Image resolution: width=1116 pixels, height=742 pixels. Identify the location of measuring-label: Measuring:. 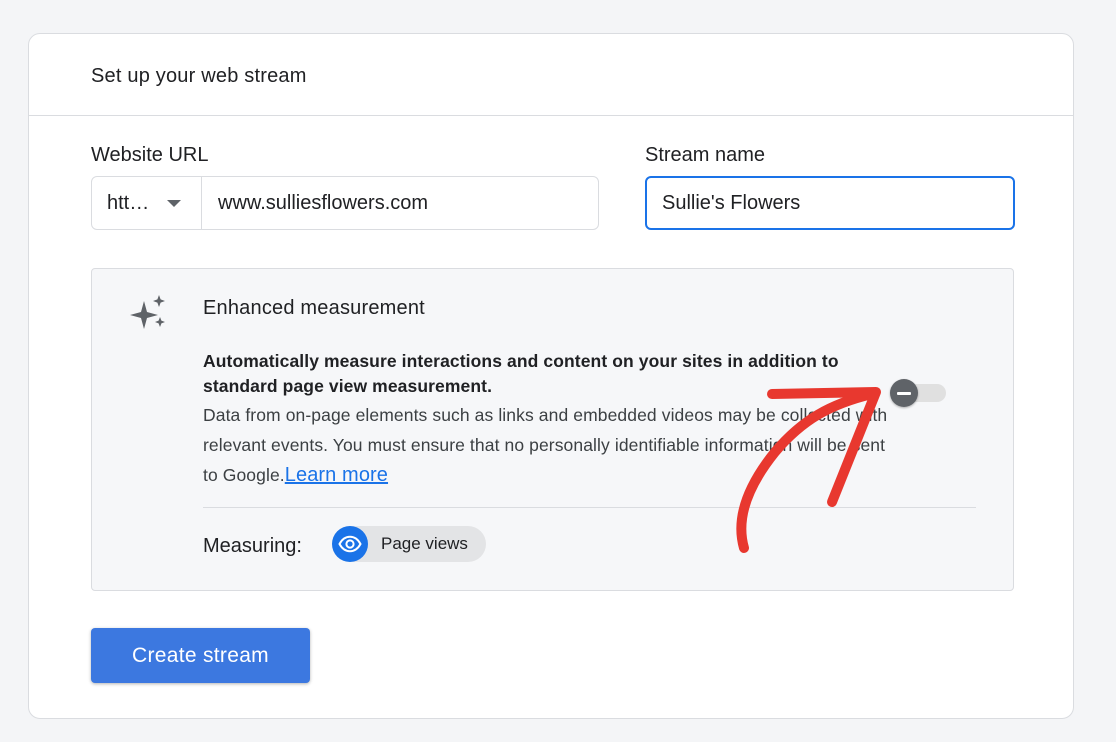
(252, 546).